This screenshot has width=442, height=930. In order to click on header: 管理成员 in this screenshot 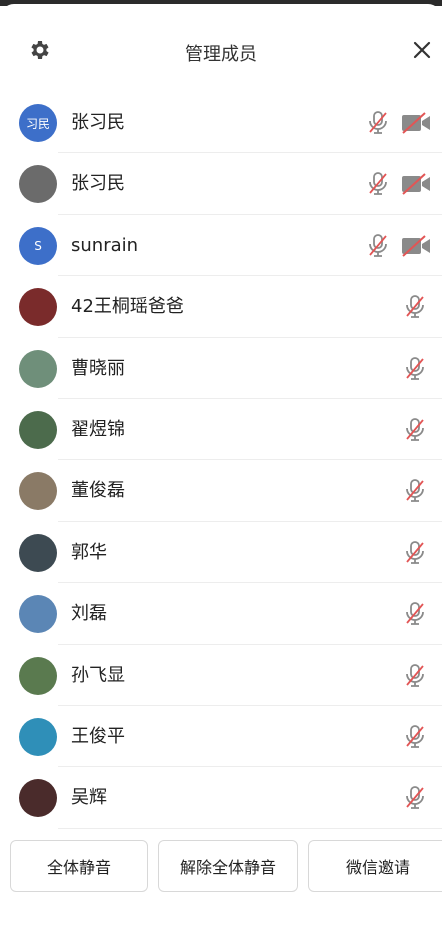, I will do `click(221, 46)`.